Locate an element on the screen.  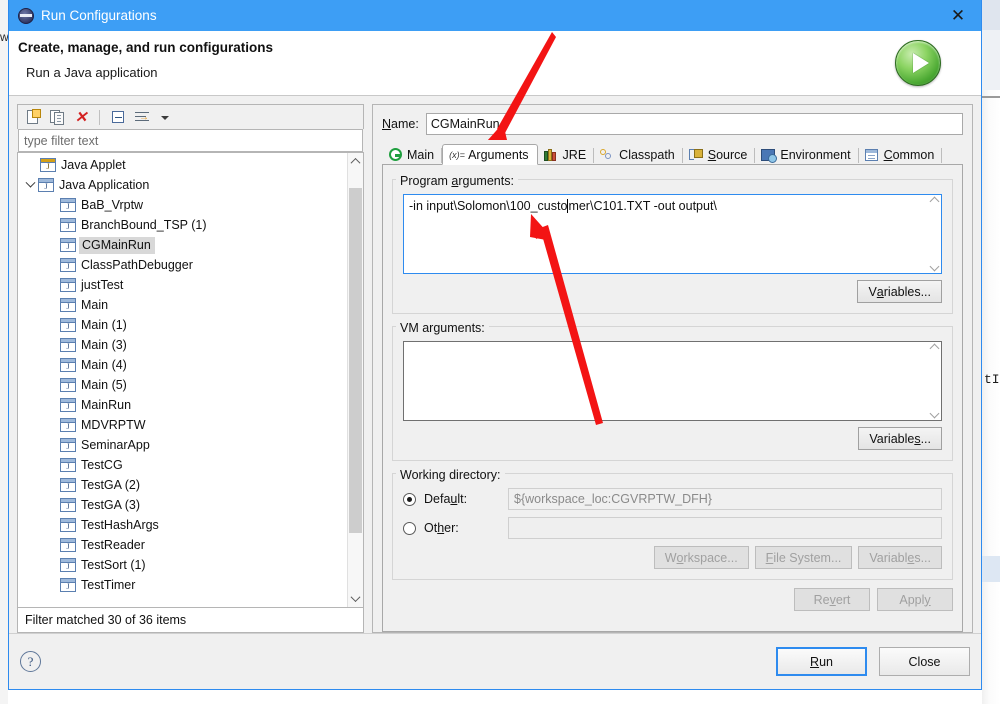
filter-placeholder: type filter text is located at coordinates (61, 140).